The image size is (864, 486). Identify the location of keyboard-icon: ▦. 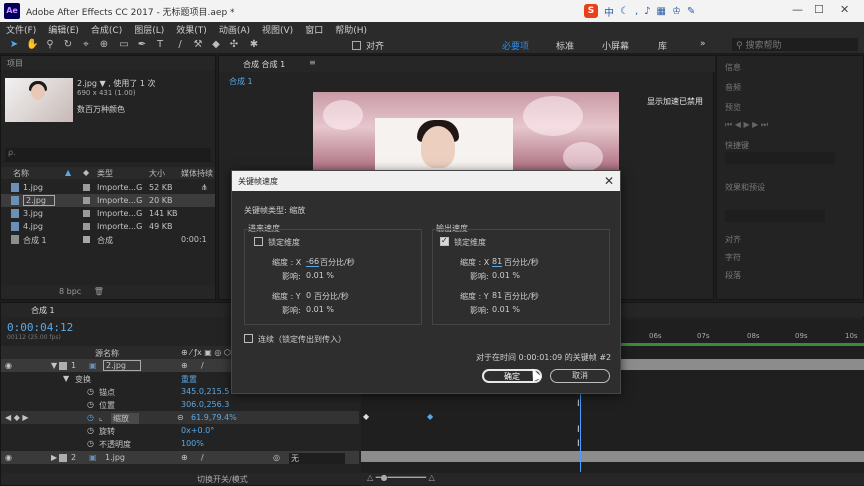
(661, 11).